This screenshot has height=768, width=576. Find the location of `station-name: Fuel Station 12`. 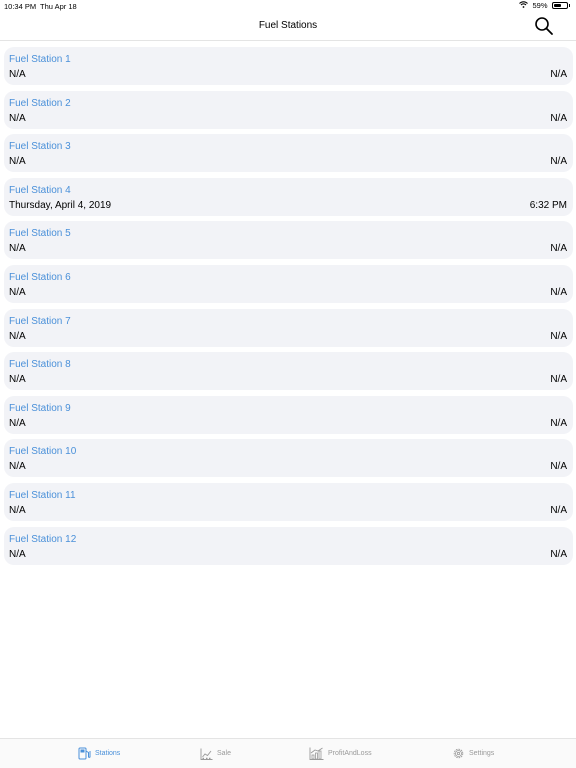

station-name: Fuel Station 12 is located at coordinates (43, 539).